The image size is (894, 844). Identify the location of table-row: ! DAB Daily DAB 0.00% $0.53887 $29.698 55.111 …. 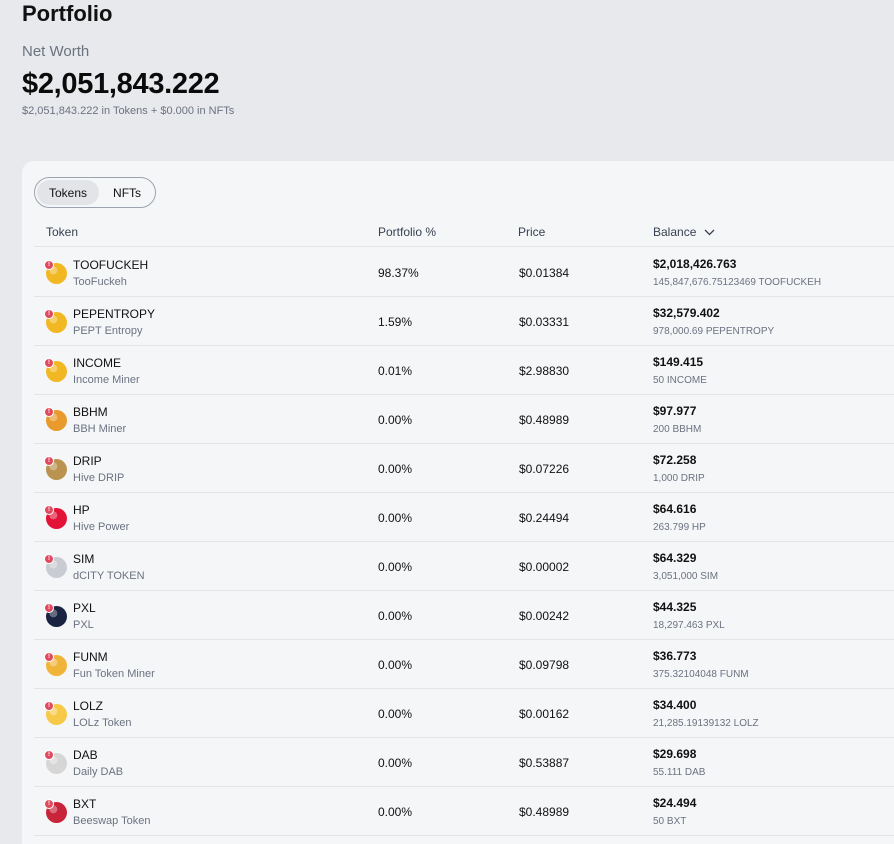
(464, 762).